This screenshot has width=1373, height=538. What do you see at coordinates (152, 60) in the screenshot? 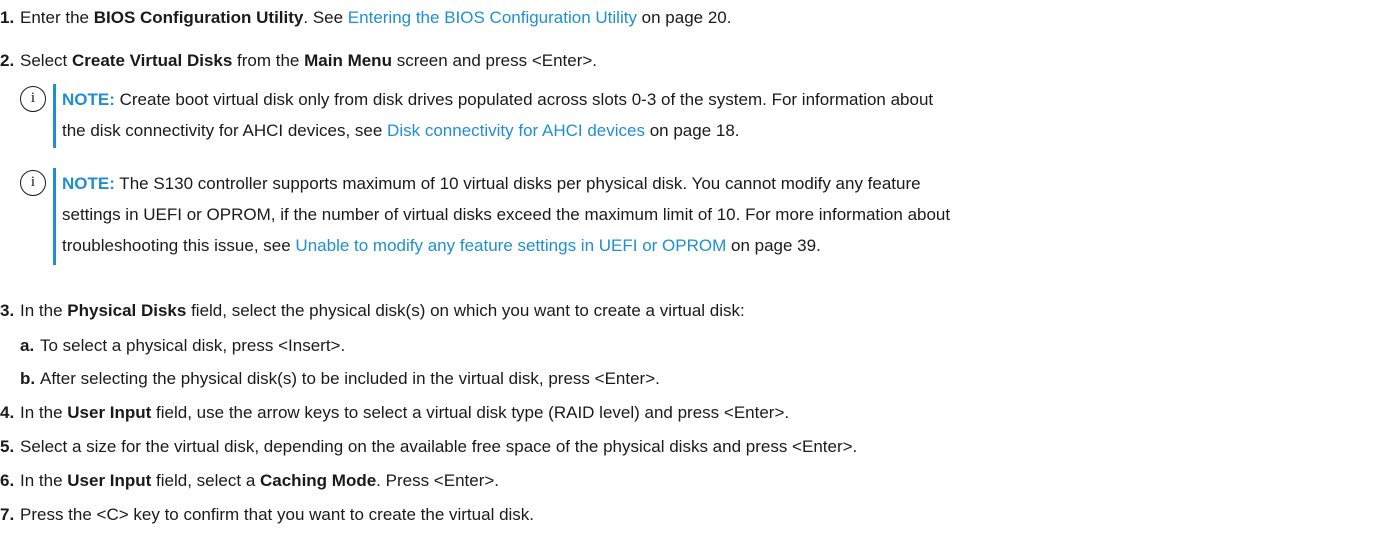
I see `ui-term: Create Virtual Disks` at bounding box center [152, 60].